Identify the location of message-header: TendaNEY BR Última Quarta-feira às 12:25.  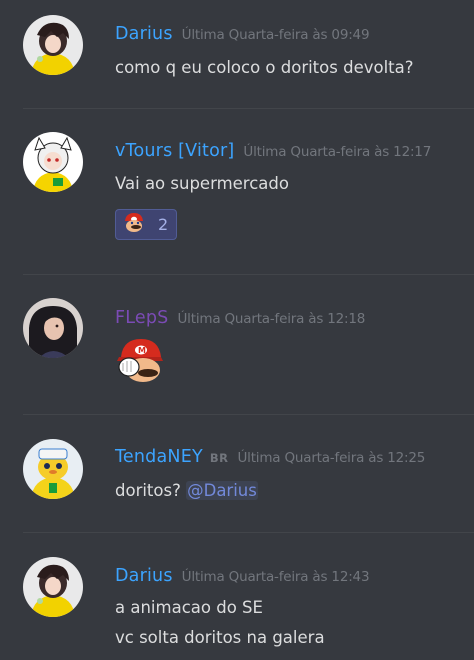
(270, 458).